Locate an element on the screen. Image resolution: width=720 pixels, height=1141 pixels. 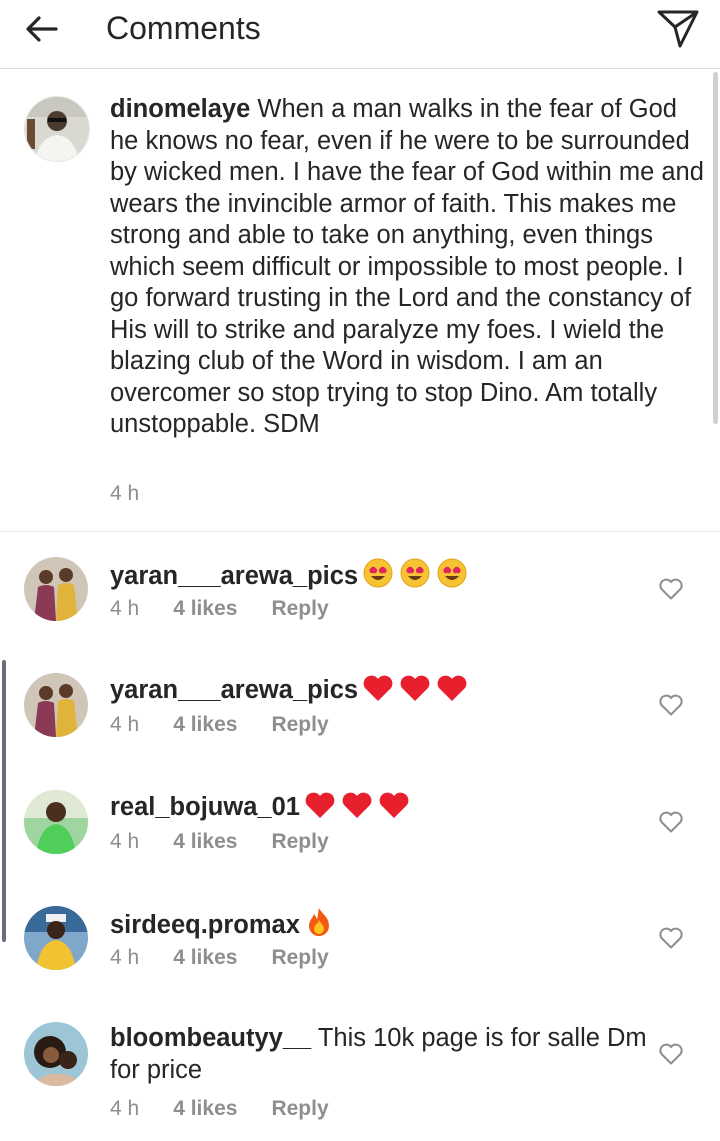
back-button is located at coordinates (42, 30).